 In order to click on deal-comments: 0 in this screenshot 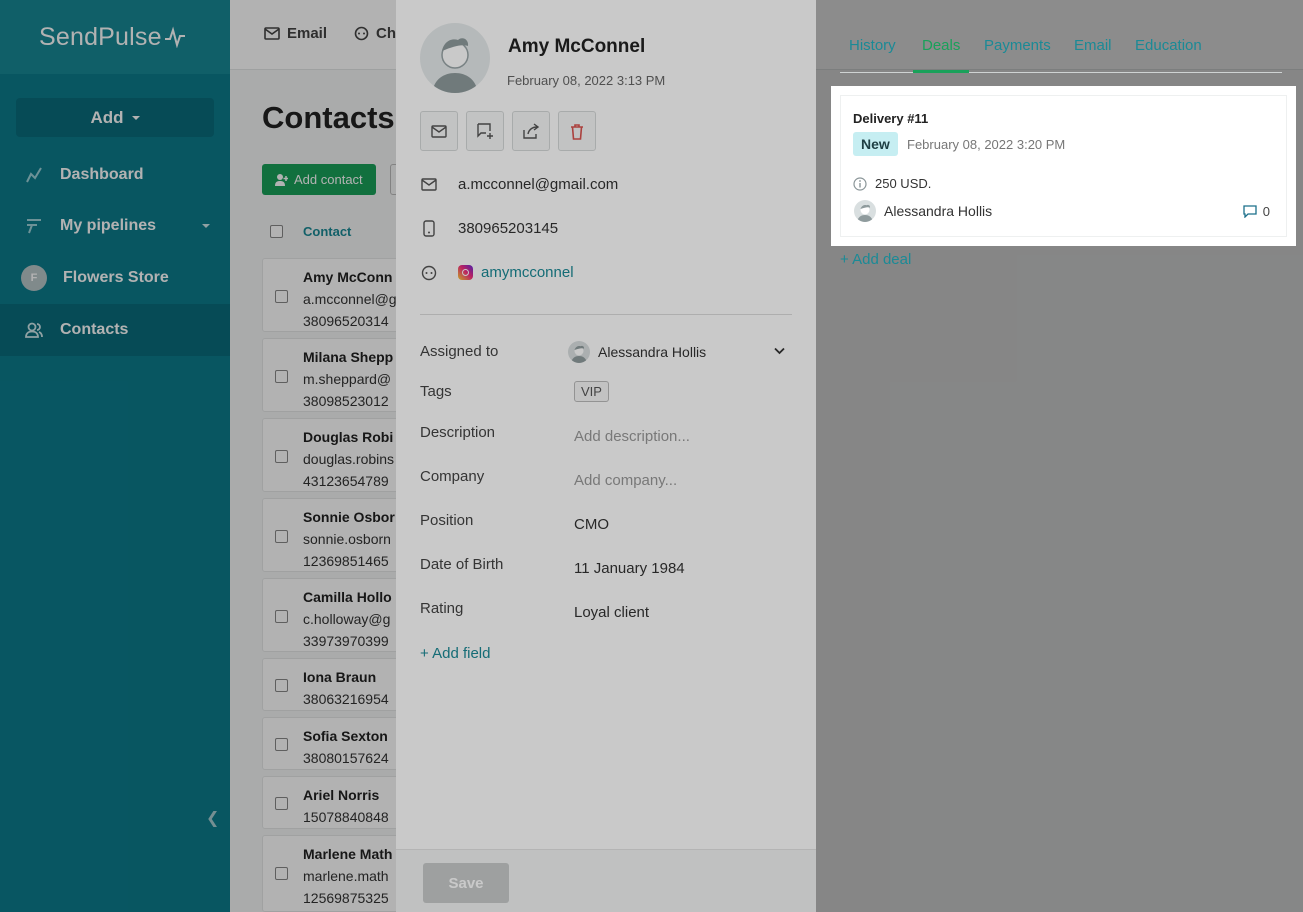, I will do `click(1256, 211)`.